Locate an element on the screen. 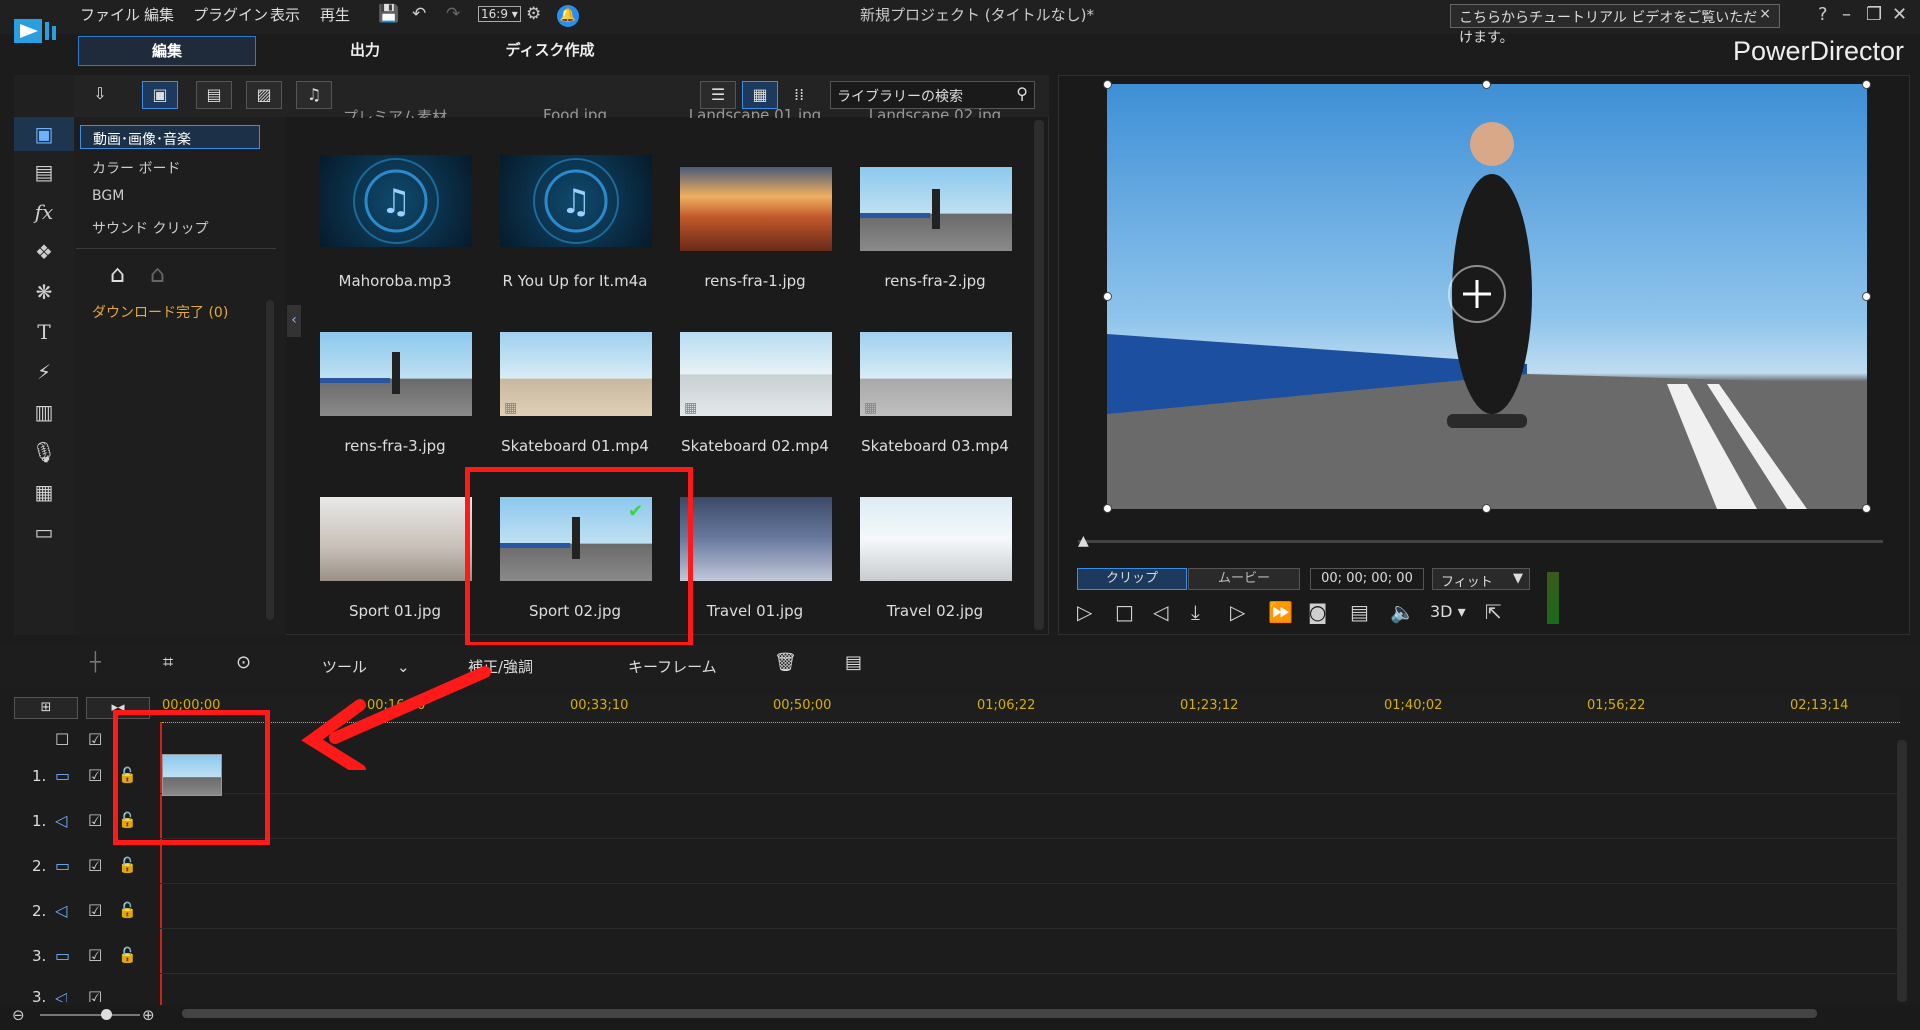 Image resolution: width=1920 pixels, height=1030 pixels. movie-mode-button: ムービー is located at coordinates (1244, 579).